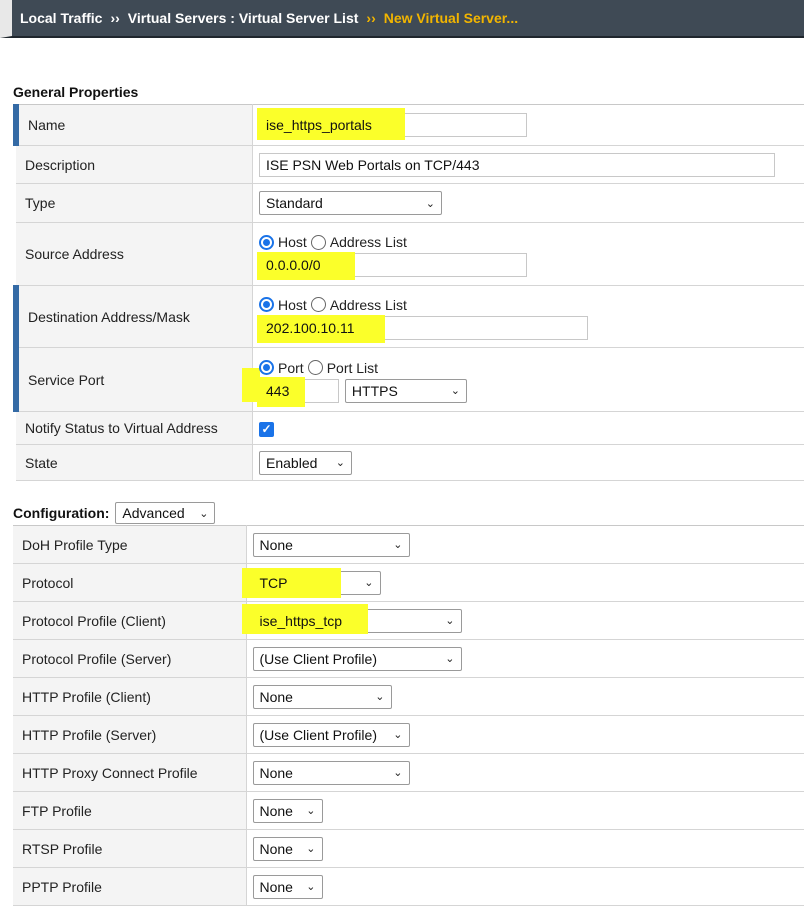 This screenshot has height=906, width=804. Describe the element at coordinates (351, 618) in the screenshot. I see `protocol-profile-client-select: ise_https_tcp ⌄` at that location.